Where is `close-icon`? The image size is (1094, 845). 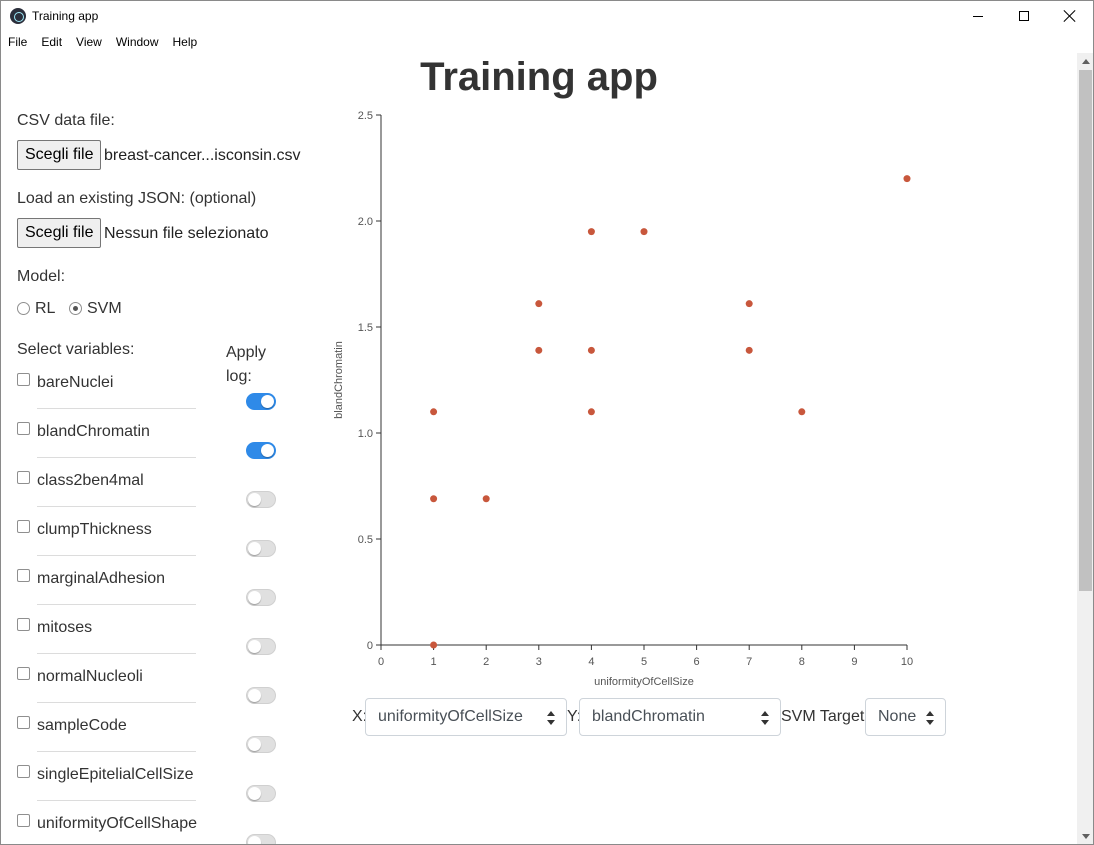
close-icon is located at coordinates (1070, 16).